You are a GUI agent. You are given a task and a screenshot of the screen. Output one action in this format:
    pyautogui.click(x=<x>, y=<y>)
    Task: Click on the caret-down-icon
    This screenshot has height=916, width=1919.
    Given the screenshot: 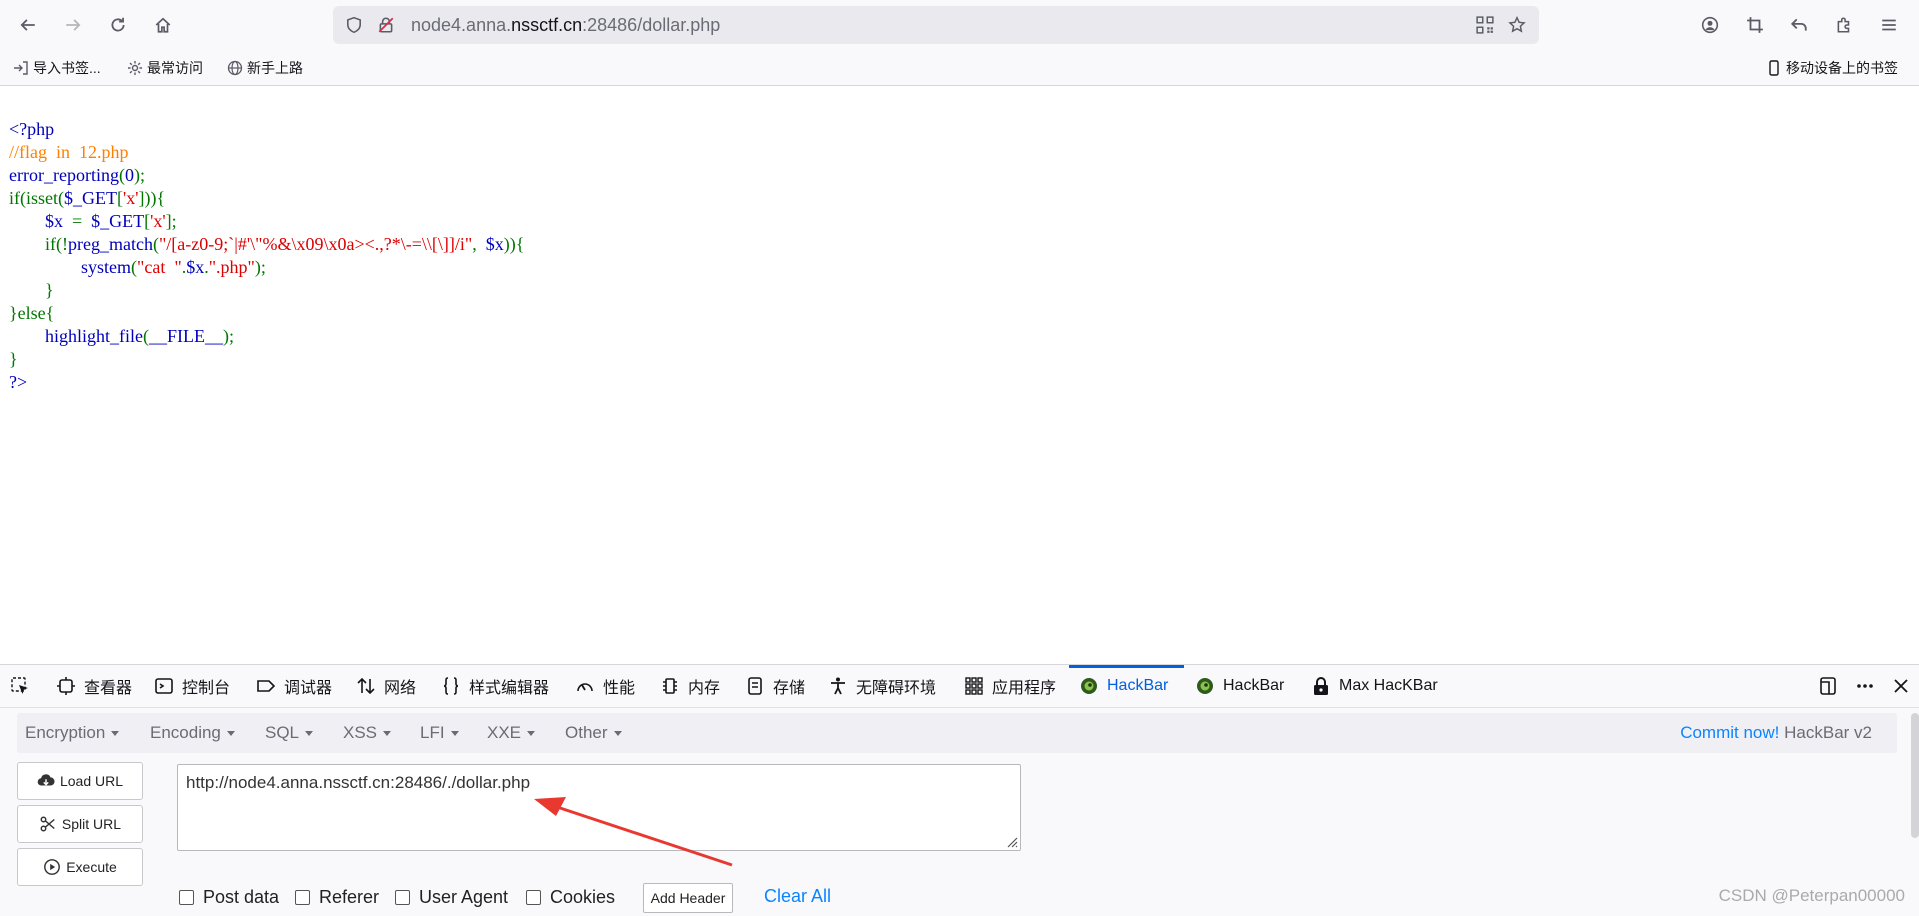 What is the action you would take?
    pyautogui.click(x=230, y=734)
    